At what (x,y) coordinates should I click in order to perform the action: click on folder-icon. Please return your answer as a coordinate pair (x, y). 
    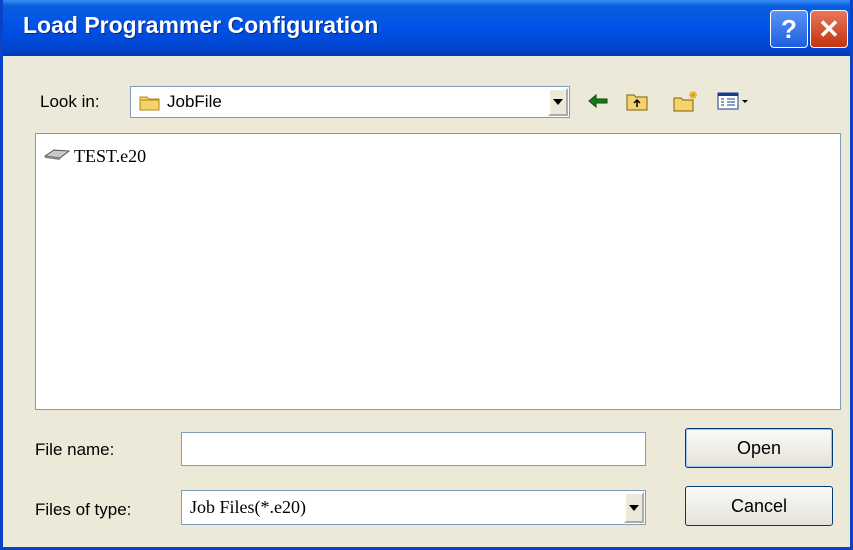
    Looking at the image, I should click on (150, 104).